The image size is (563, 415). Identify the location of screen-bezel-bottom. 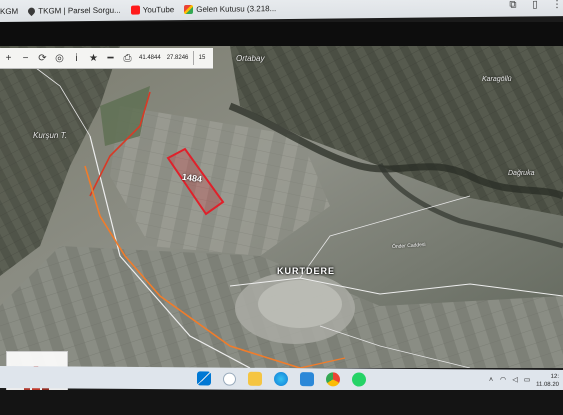
(281, 402).